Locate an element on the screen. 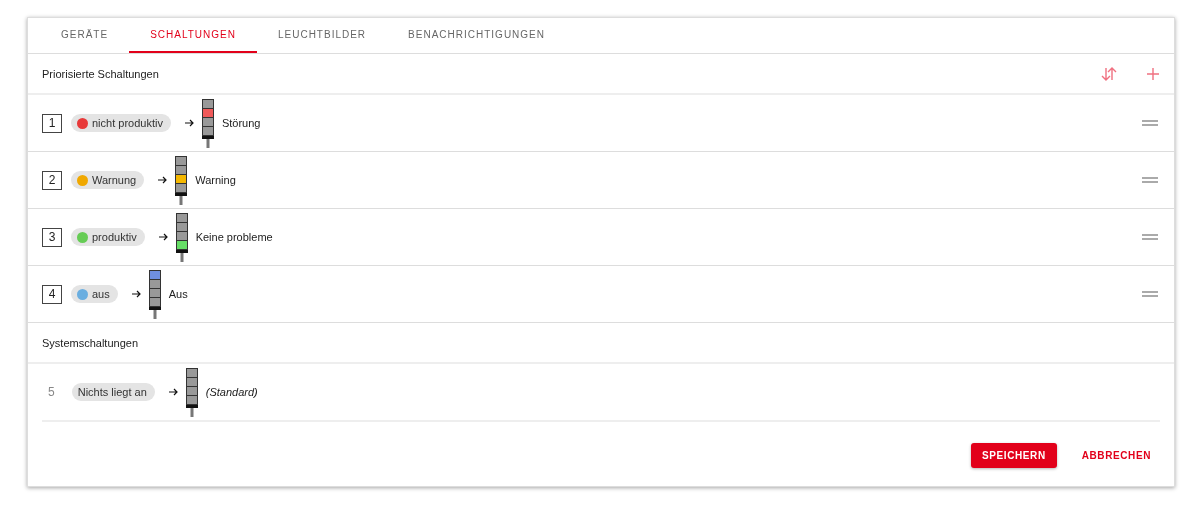 The height and width of the screenshot is (531, 1200). priority-number: 5 is located at coordinates (51, 392).